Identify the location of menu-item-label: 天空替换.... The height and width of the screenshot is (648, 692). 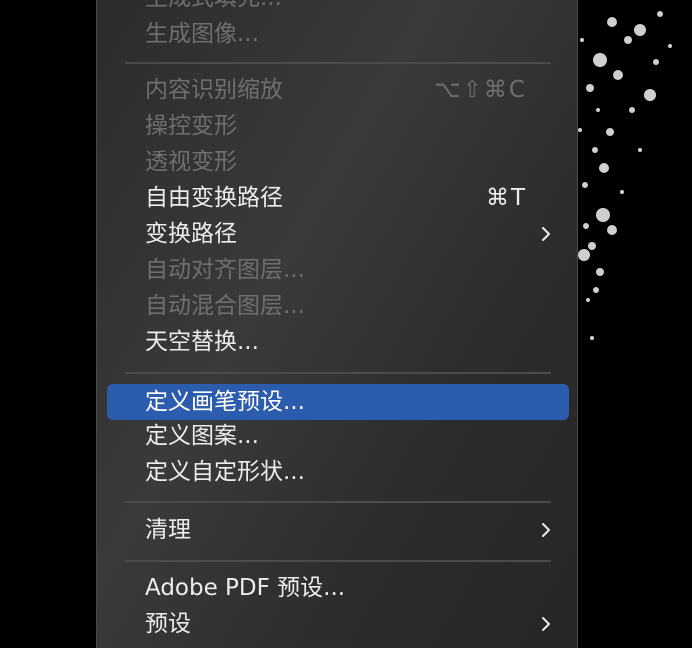
(202, 342).